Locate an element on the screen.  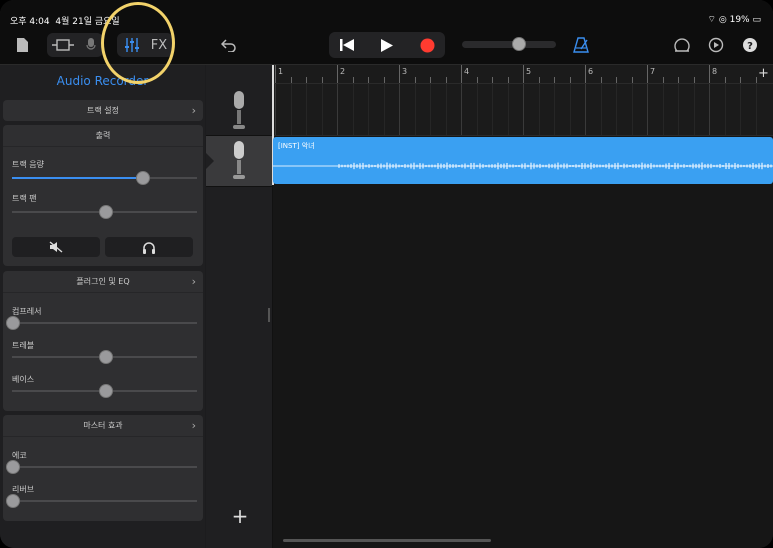
echo-slider is located at coordinates (101, 467).